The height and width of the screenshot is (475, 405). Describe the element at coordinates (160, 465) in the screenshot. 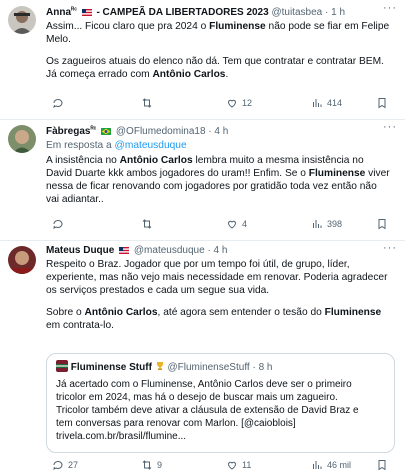

I see `retweet-count: 9` at that location.